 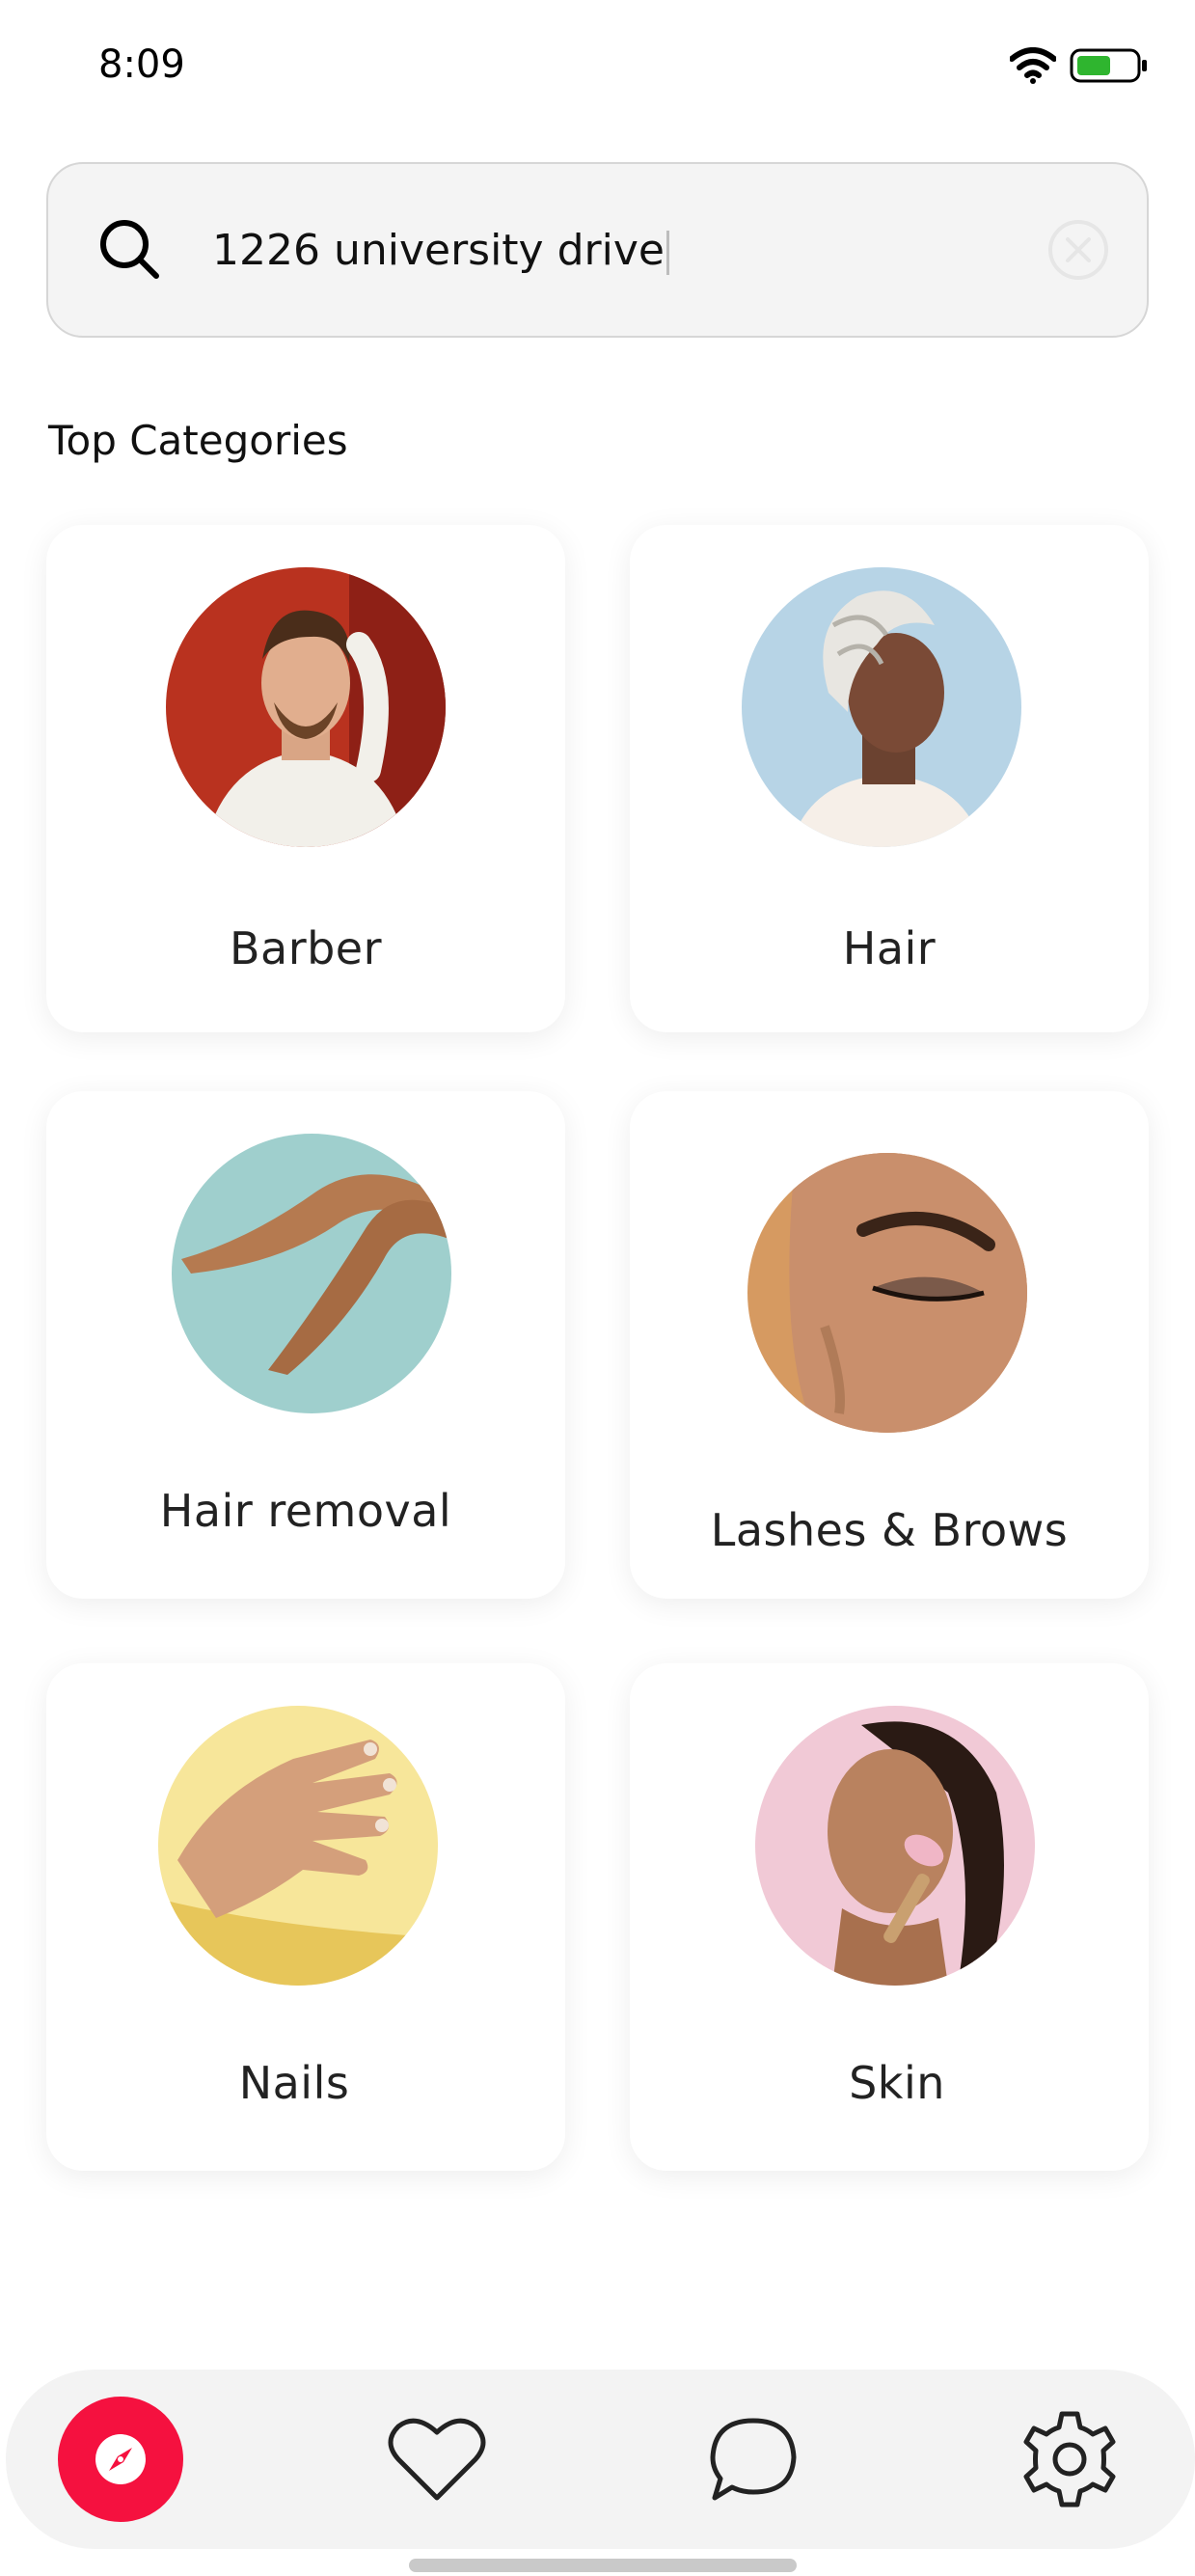 What do you see at coordinates (298, 1846) in the screenshot?
I see `nails-photo` at bounding box center [298, 1846].